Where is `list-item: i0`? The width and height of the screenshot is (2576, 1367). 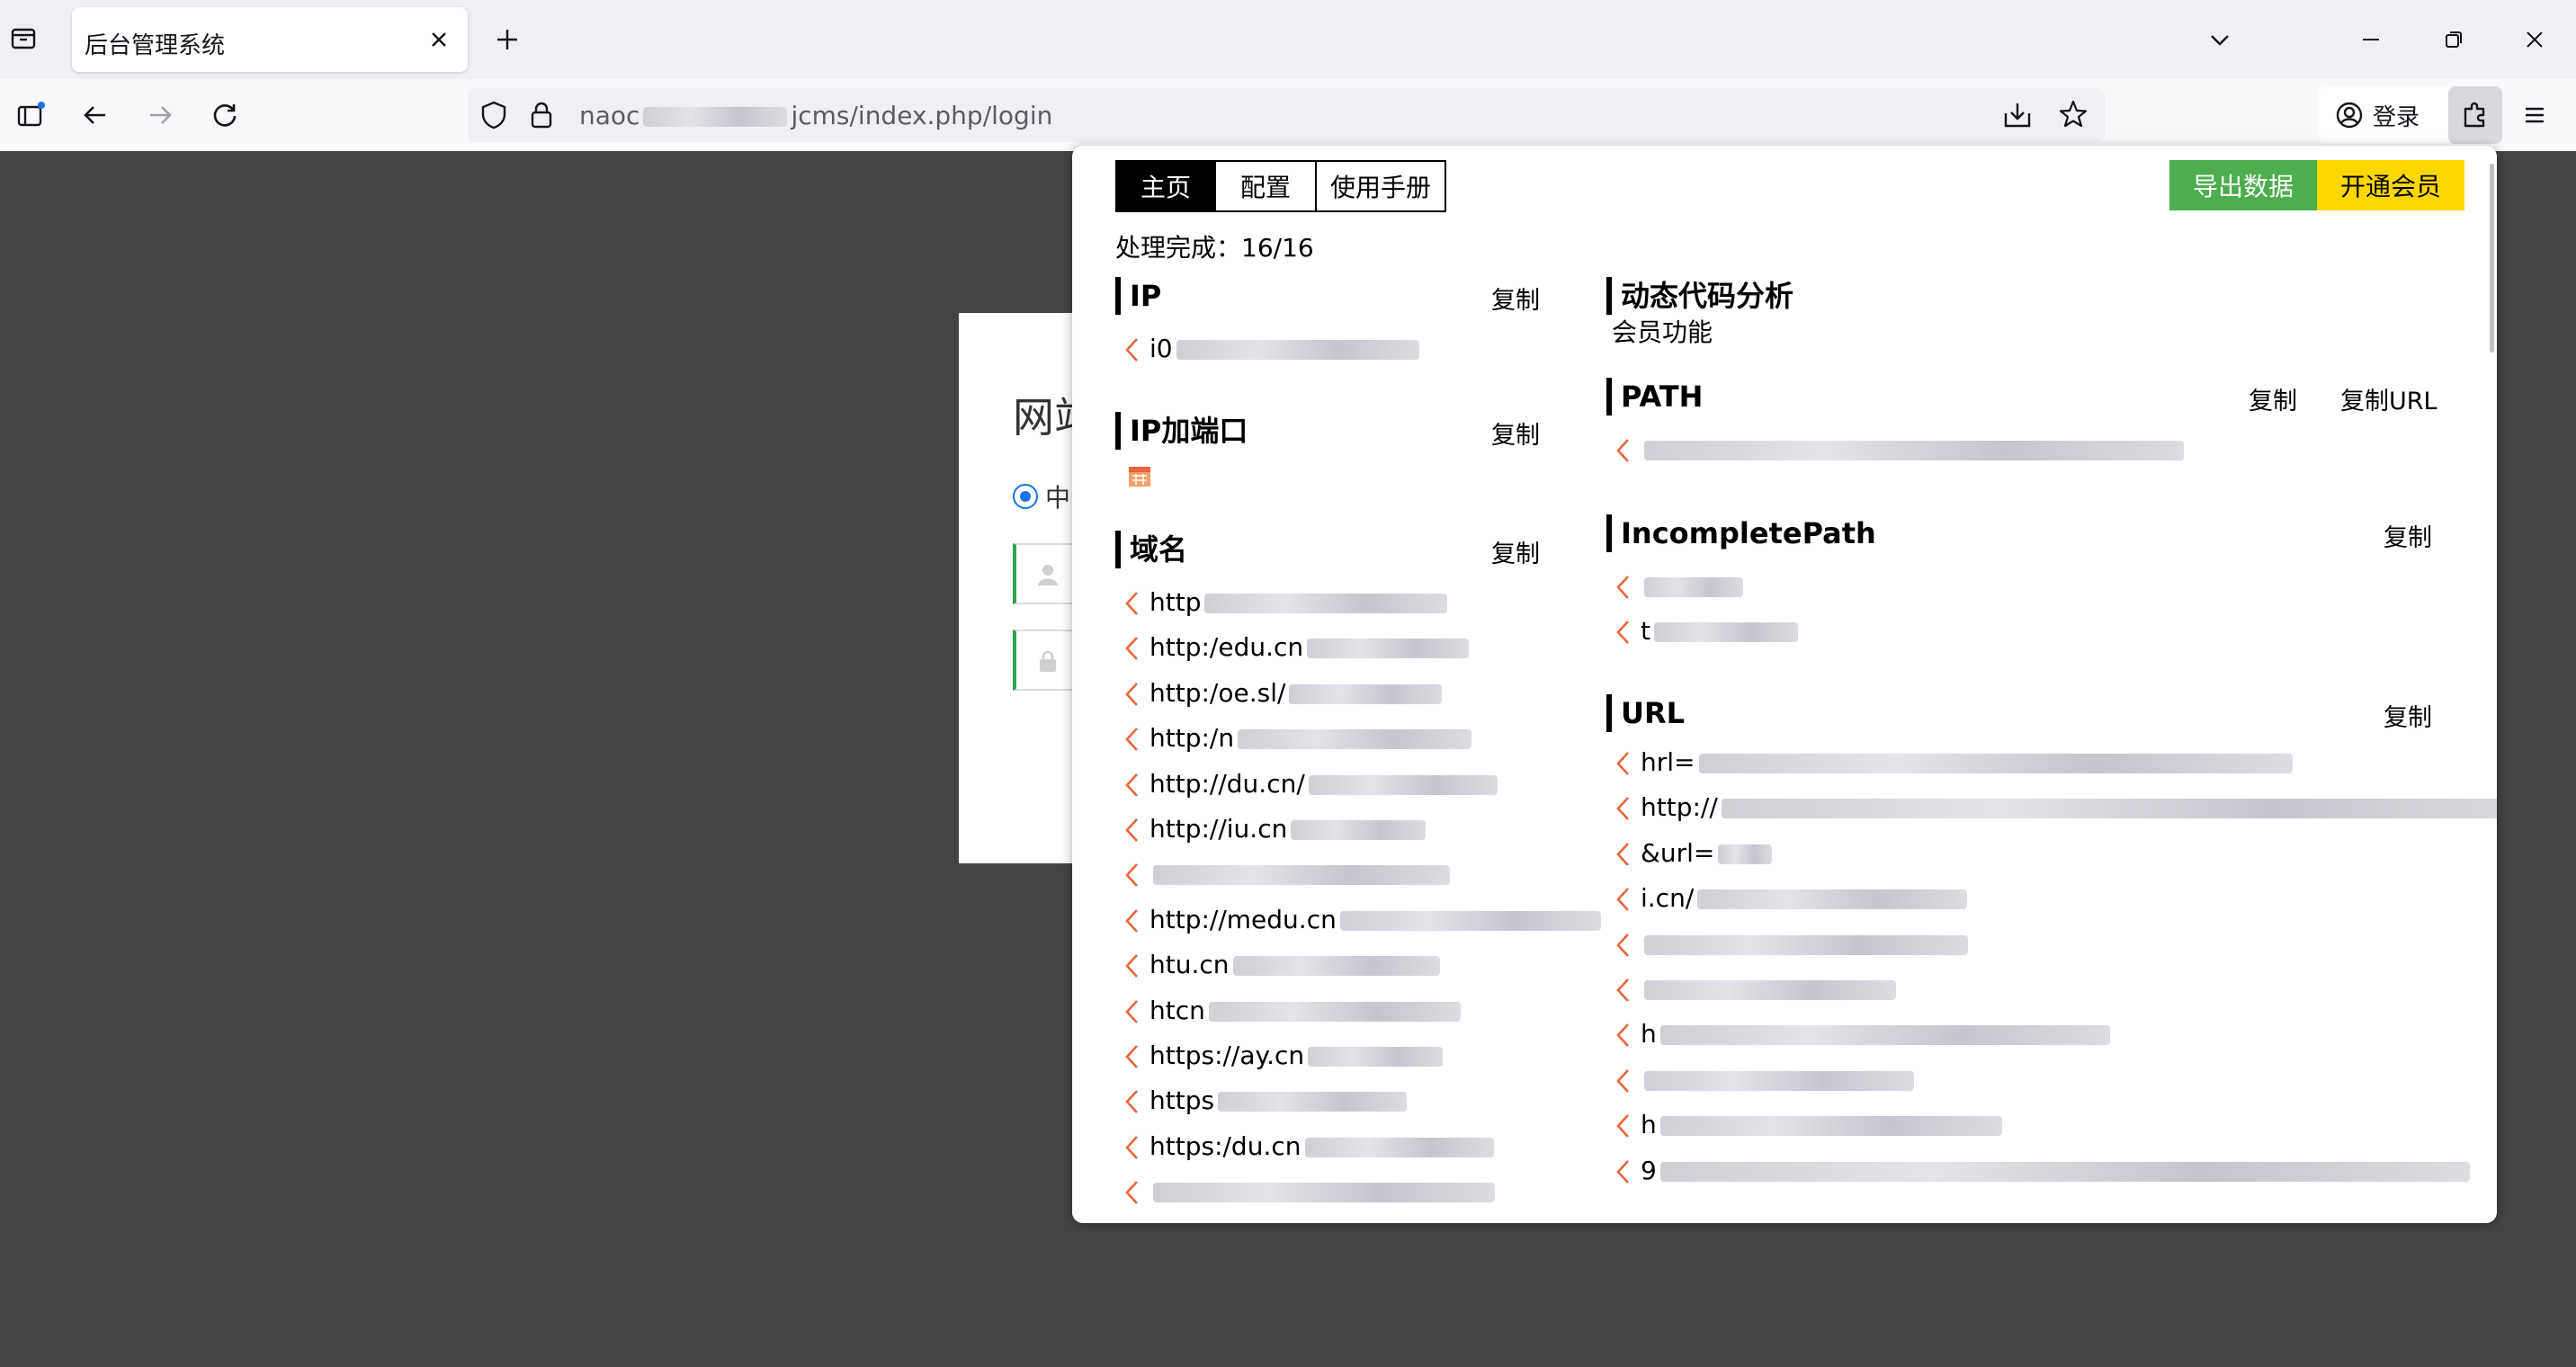
list-item: i0 is located at coordinates (1284, 349).